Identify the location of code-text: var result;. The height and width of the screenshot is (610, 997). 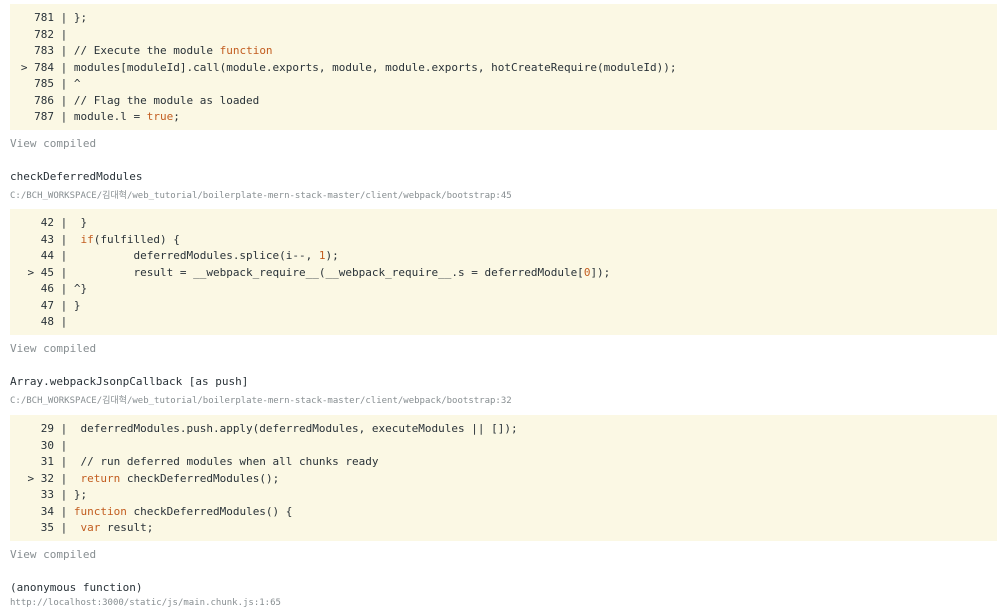
(117, 527).